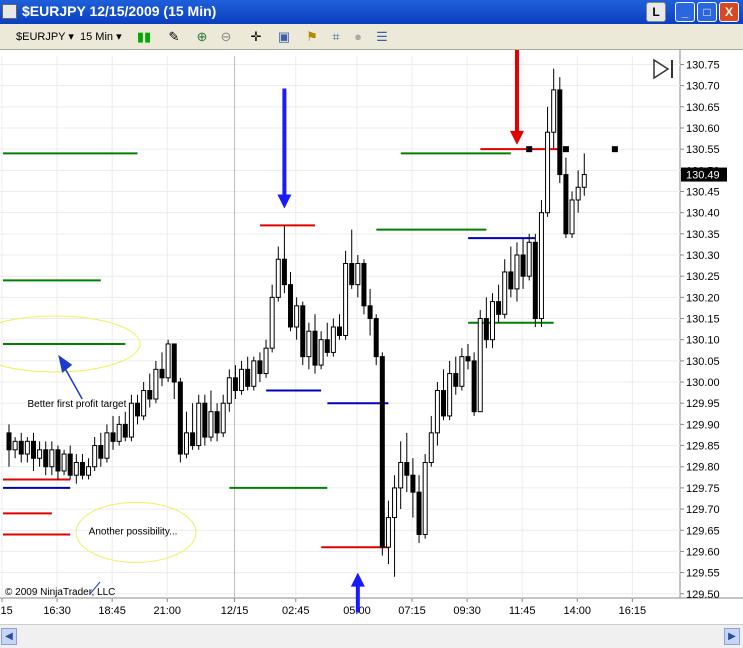 This screenshot has height=648, width=743. Describe the element at coordinates (9, 636) in the screenshot. I see `scroll-left-icon: ◀` at that location.